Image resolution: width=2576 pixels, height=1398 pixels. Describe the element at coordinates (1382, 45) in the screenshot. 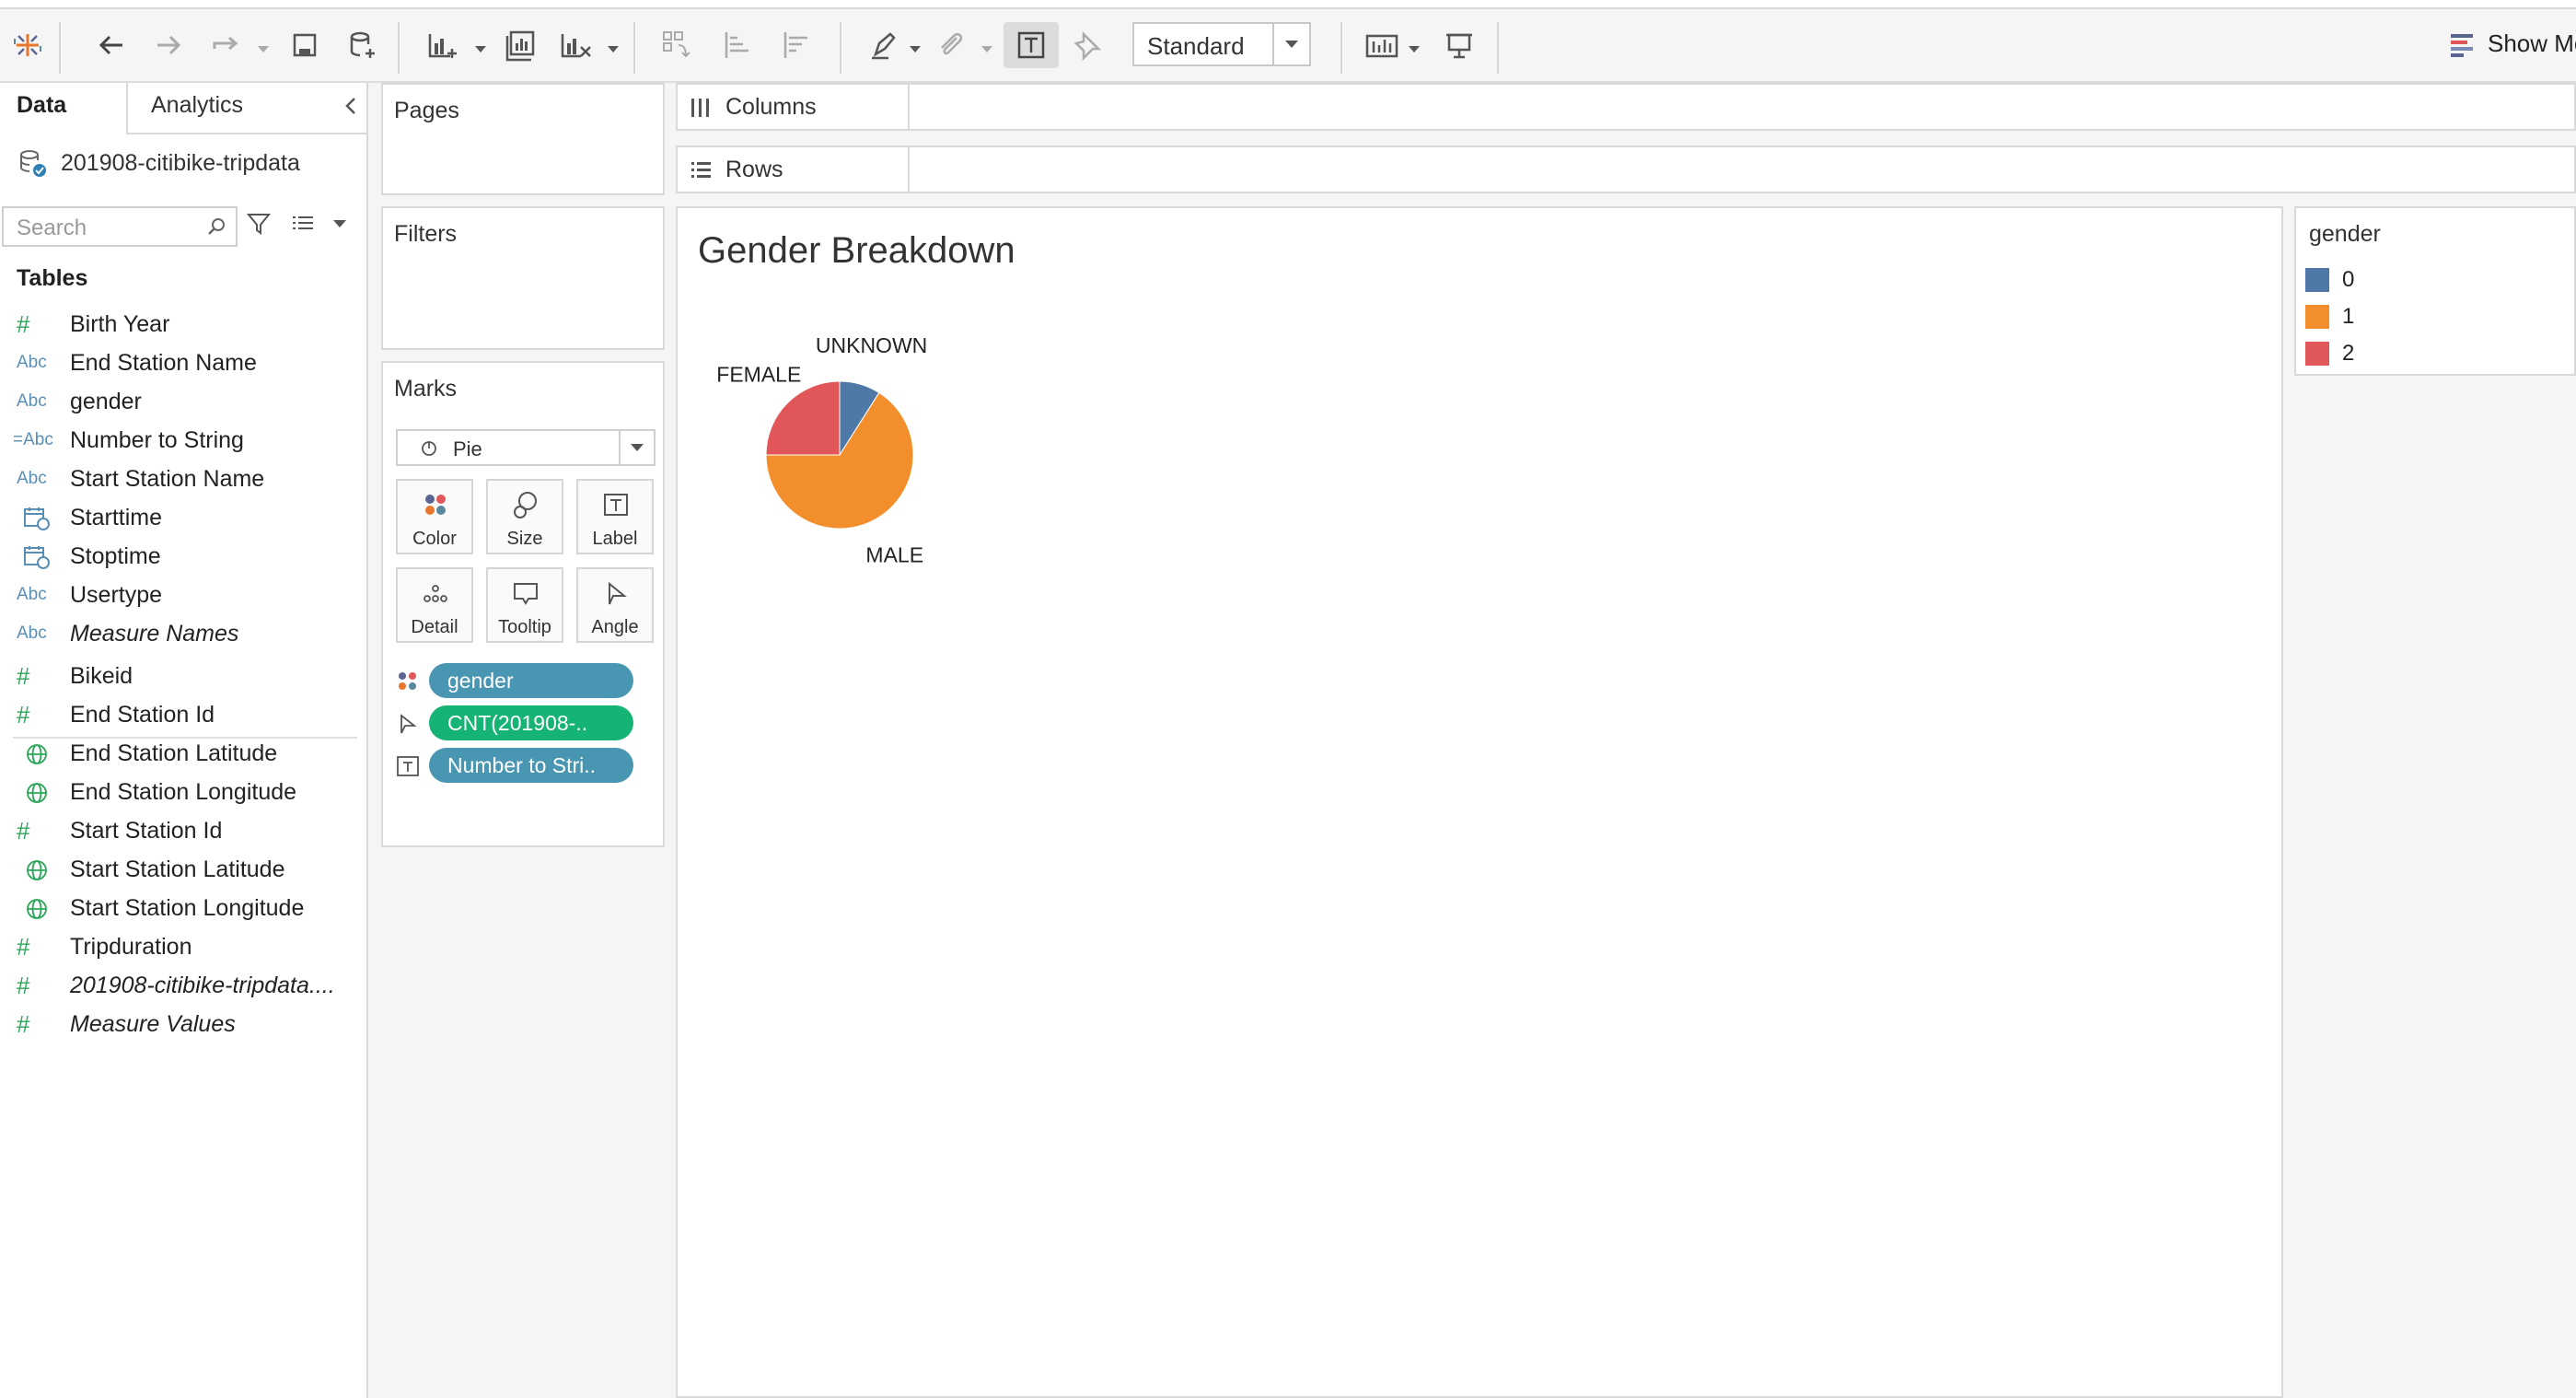

I see `show-cards-icon` at that location.